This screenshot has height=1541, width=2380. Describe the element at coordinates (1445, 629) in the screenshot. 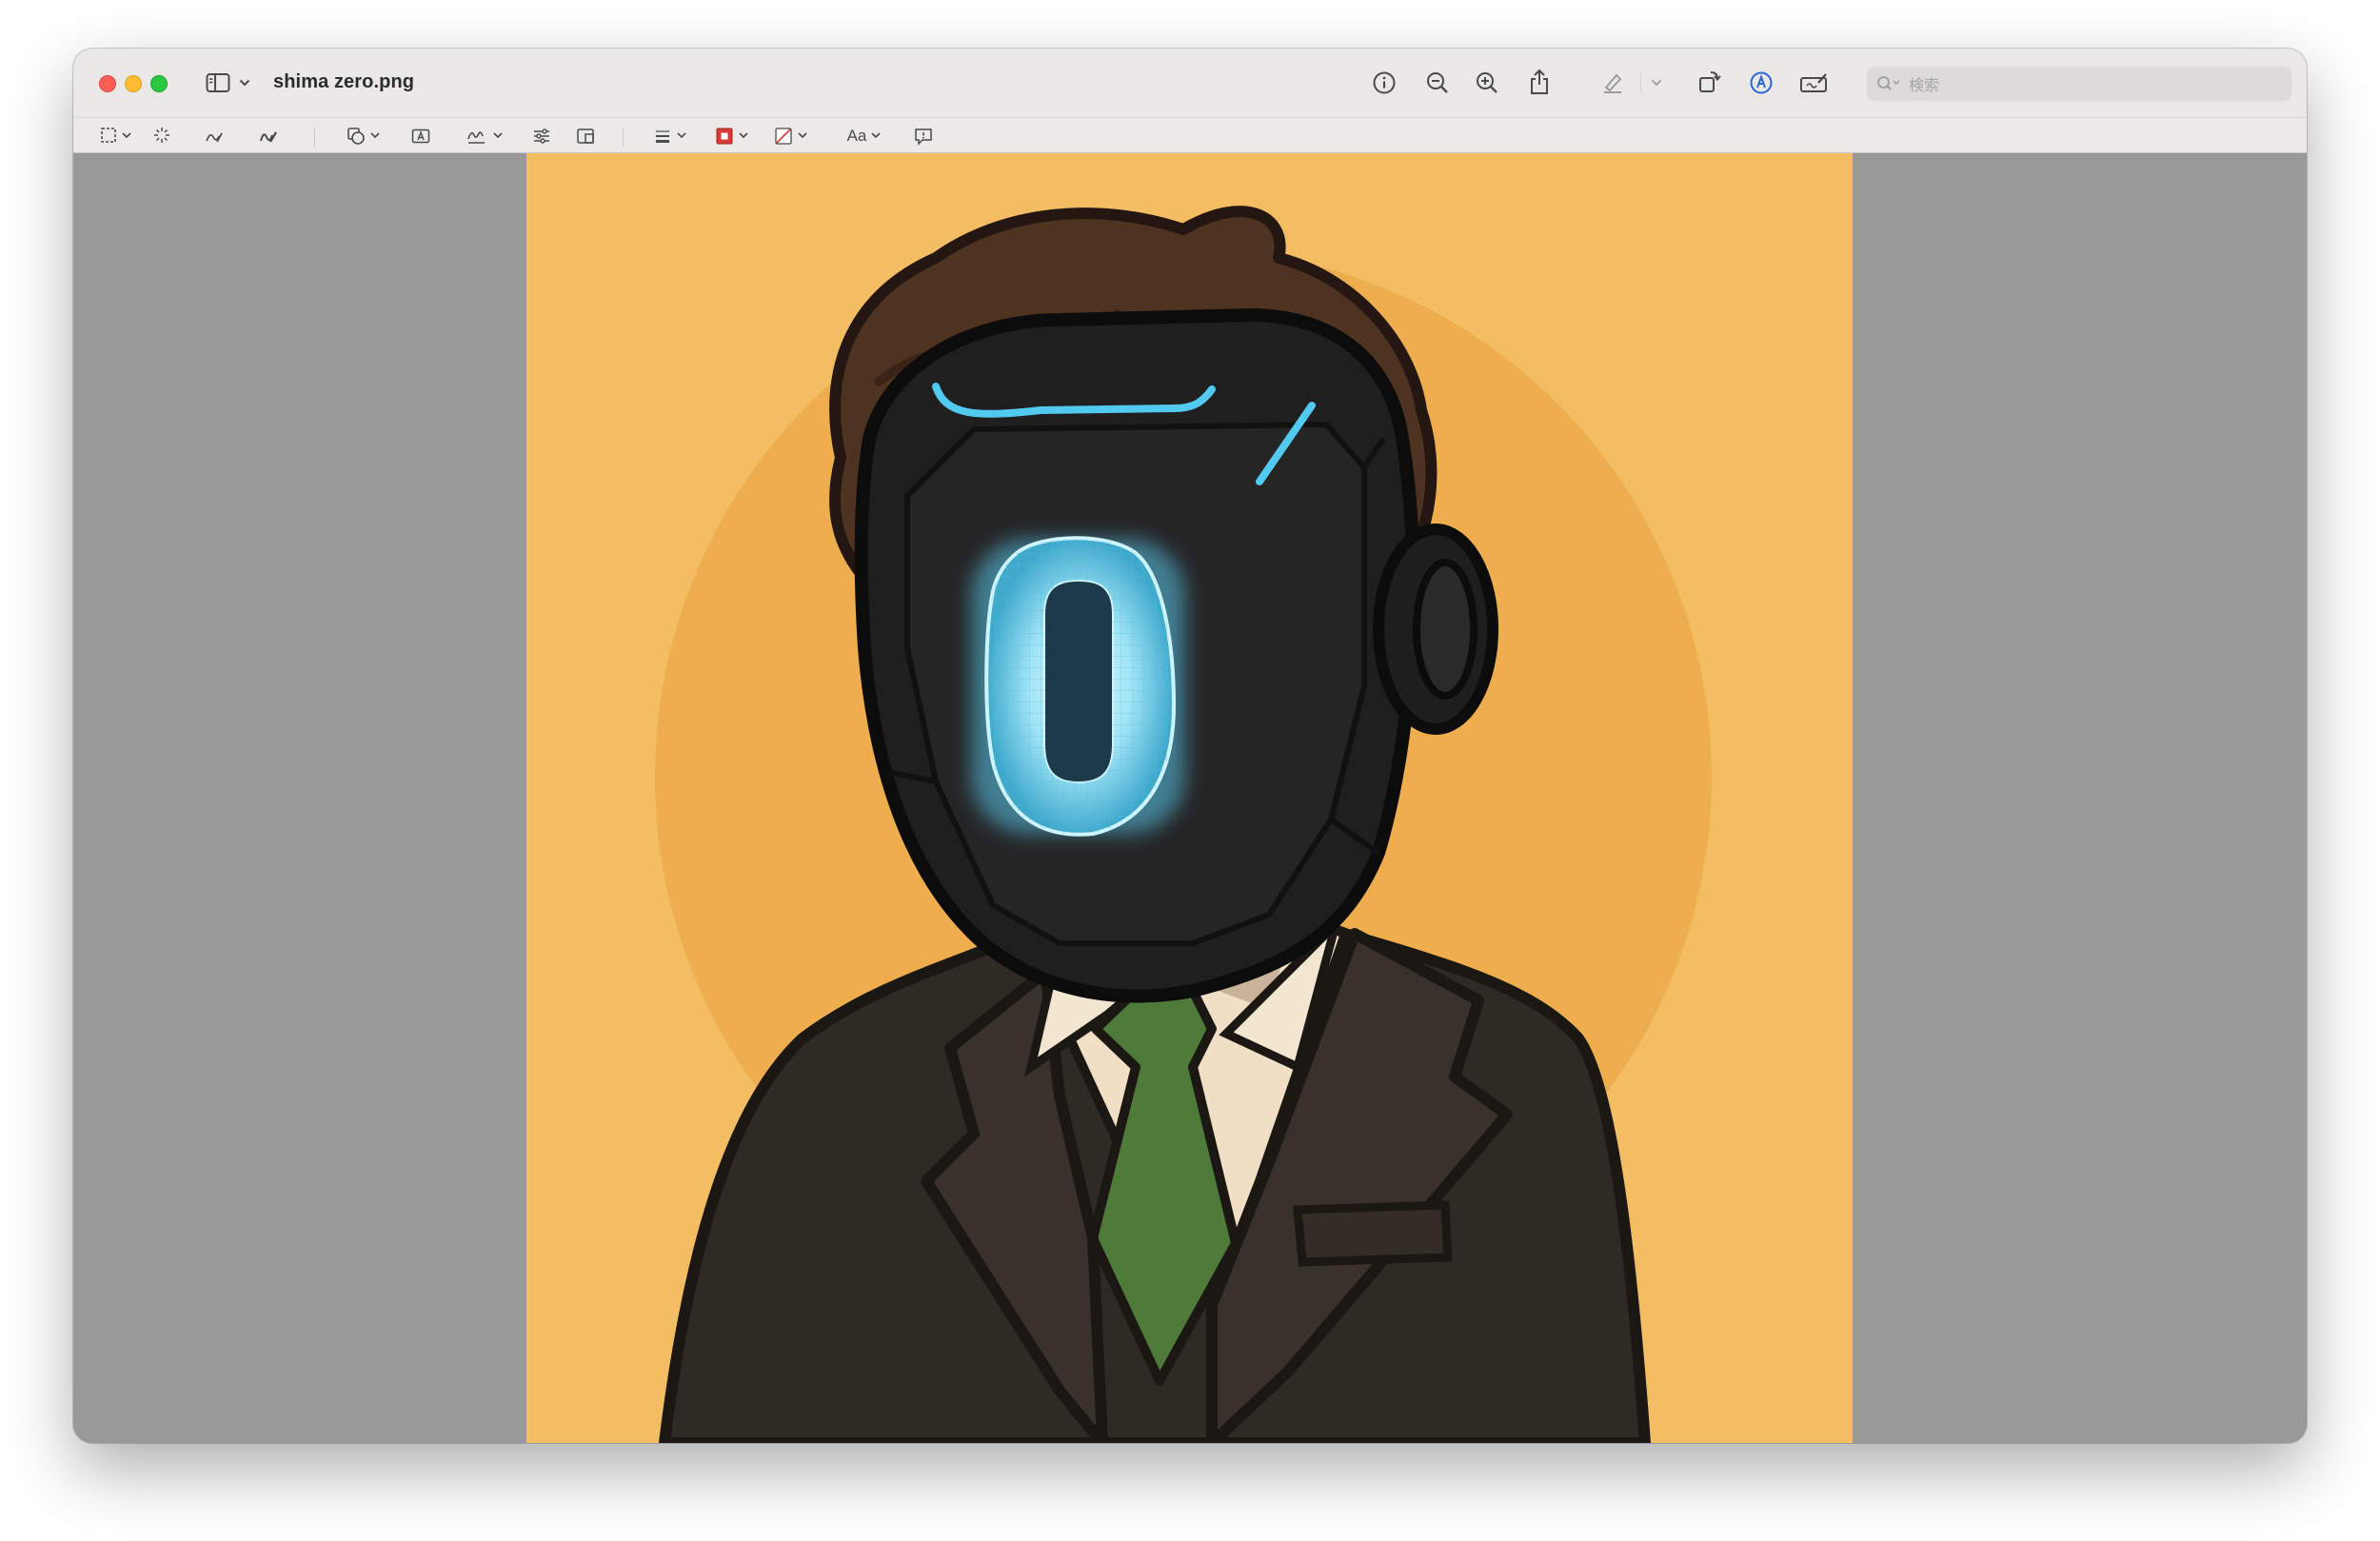

I see `helmet-ear-ring` at that location.